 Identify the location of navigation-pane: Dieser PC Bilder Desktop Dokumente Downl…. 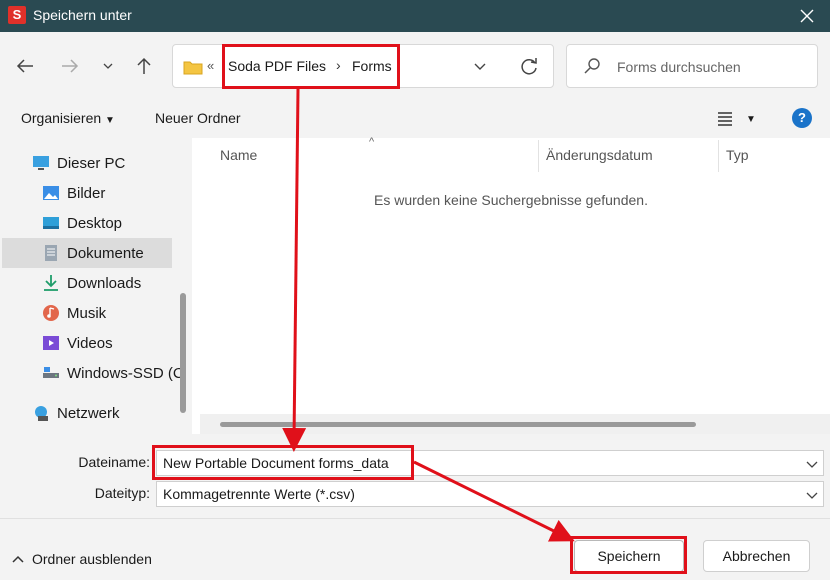
(96, 286).